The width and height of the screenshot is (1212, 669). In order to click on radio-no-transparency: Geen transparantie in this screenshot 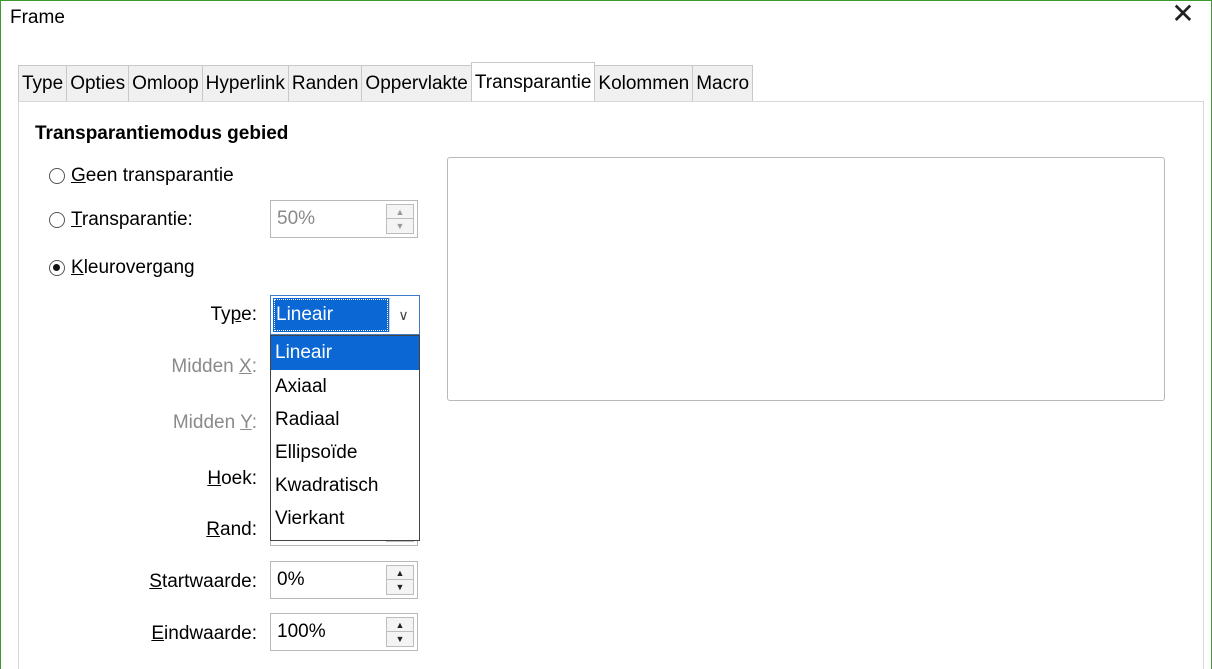, I will do `click(141, 176)`.